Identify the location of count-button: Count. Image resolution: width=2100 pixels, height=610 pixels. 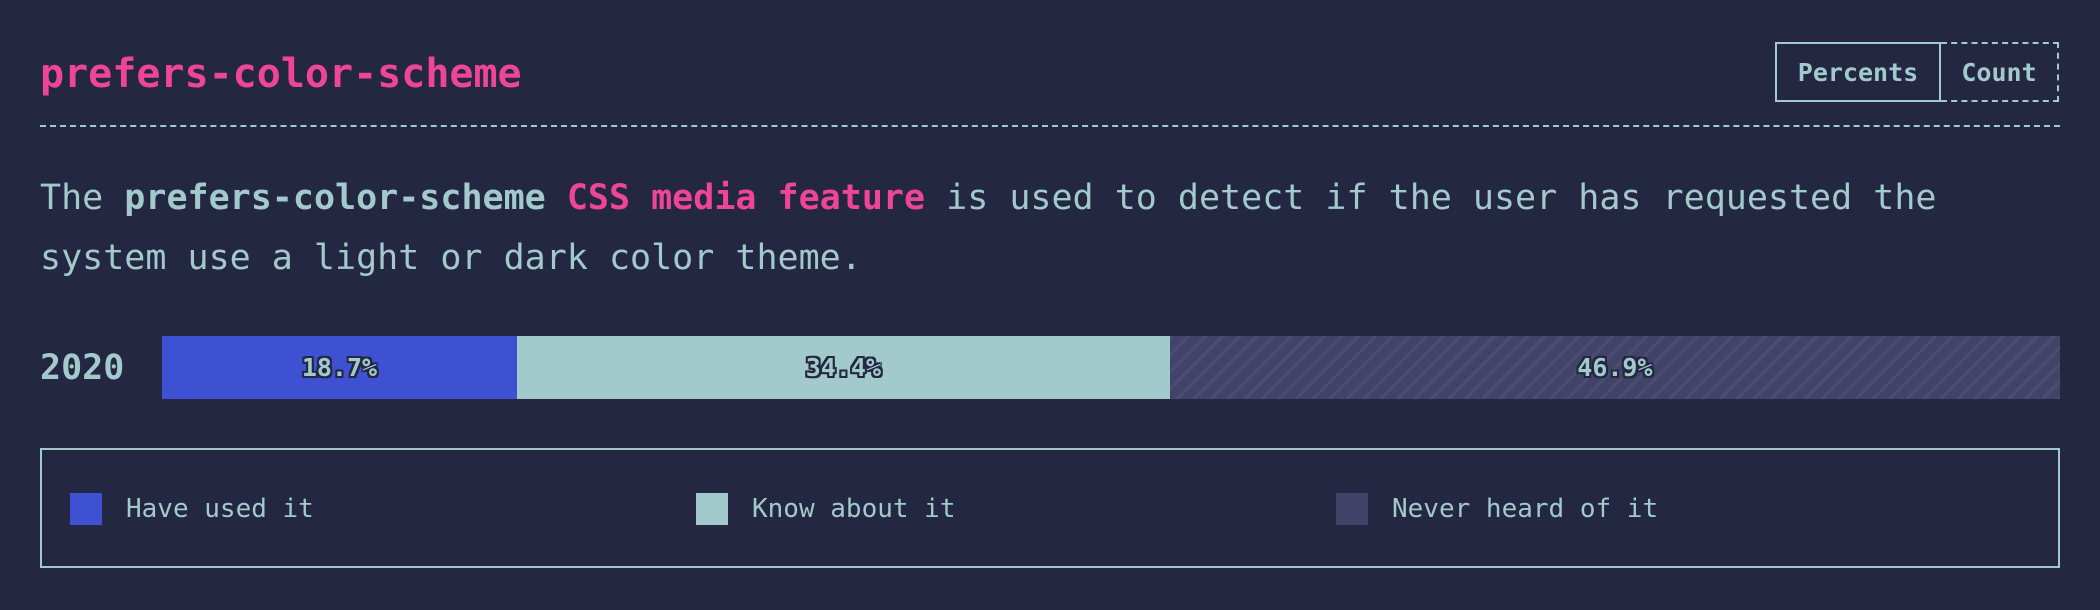
(2000, 72).